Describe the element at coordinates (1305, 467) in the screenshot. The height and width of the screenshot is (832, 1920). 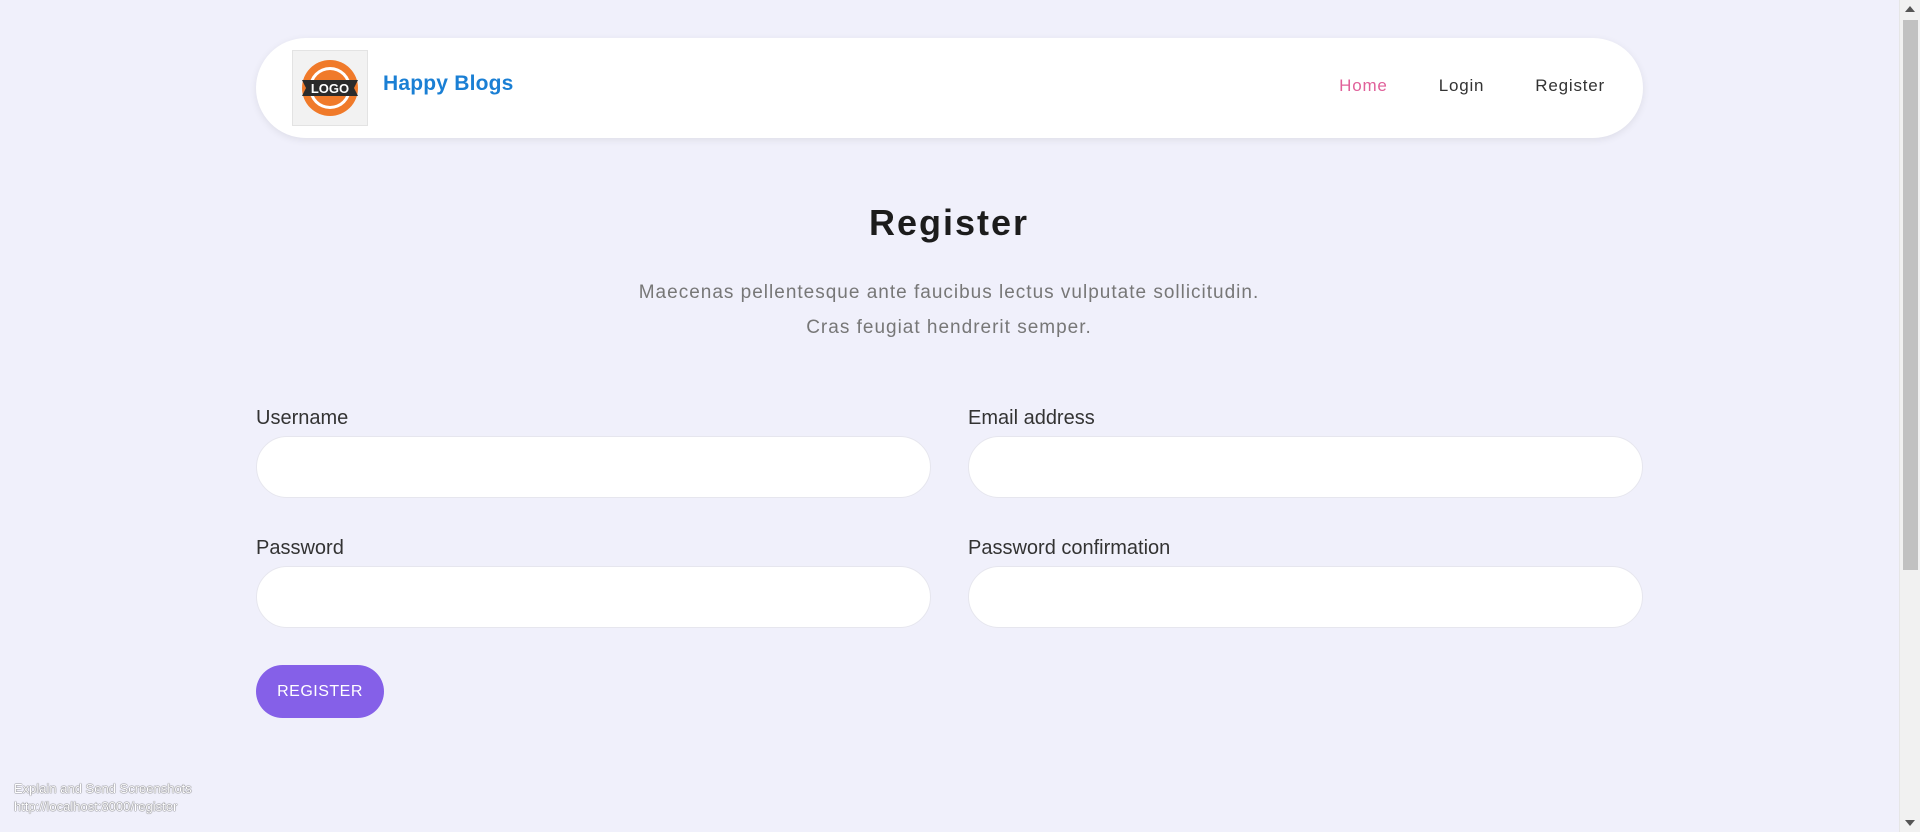
I see `email-field` at that location.